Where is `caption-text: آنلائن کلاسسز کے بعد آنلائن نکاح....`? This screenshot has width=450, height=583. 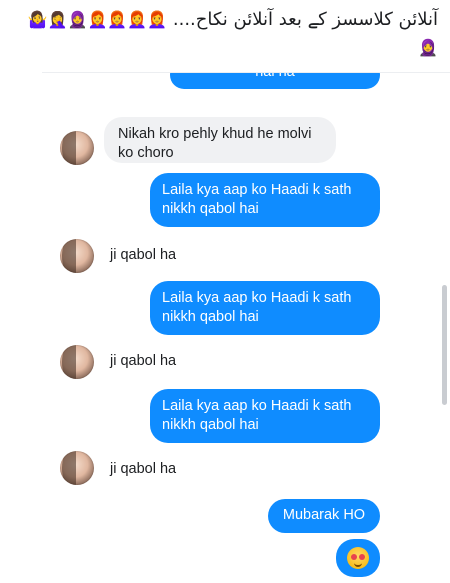 caption-text: آنلائن کلاسسز کے بعد آنلائن نکاح.... is located at coordinates (305, 19).